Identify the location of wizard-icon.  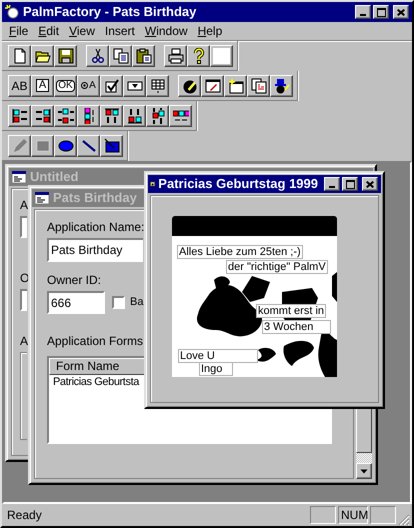
(282, 86).